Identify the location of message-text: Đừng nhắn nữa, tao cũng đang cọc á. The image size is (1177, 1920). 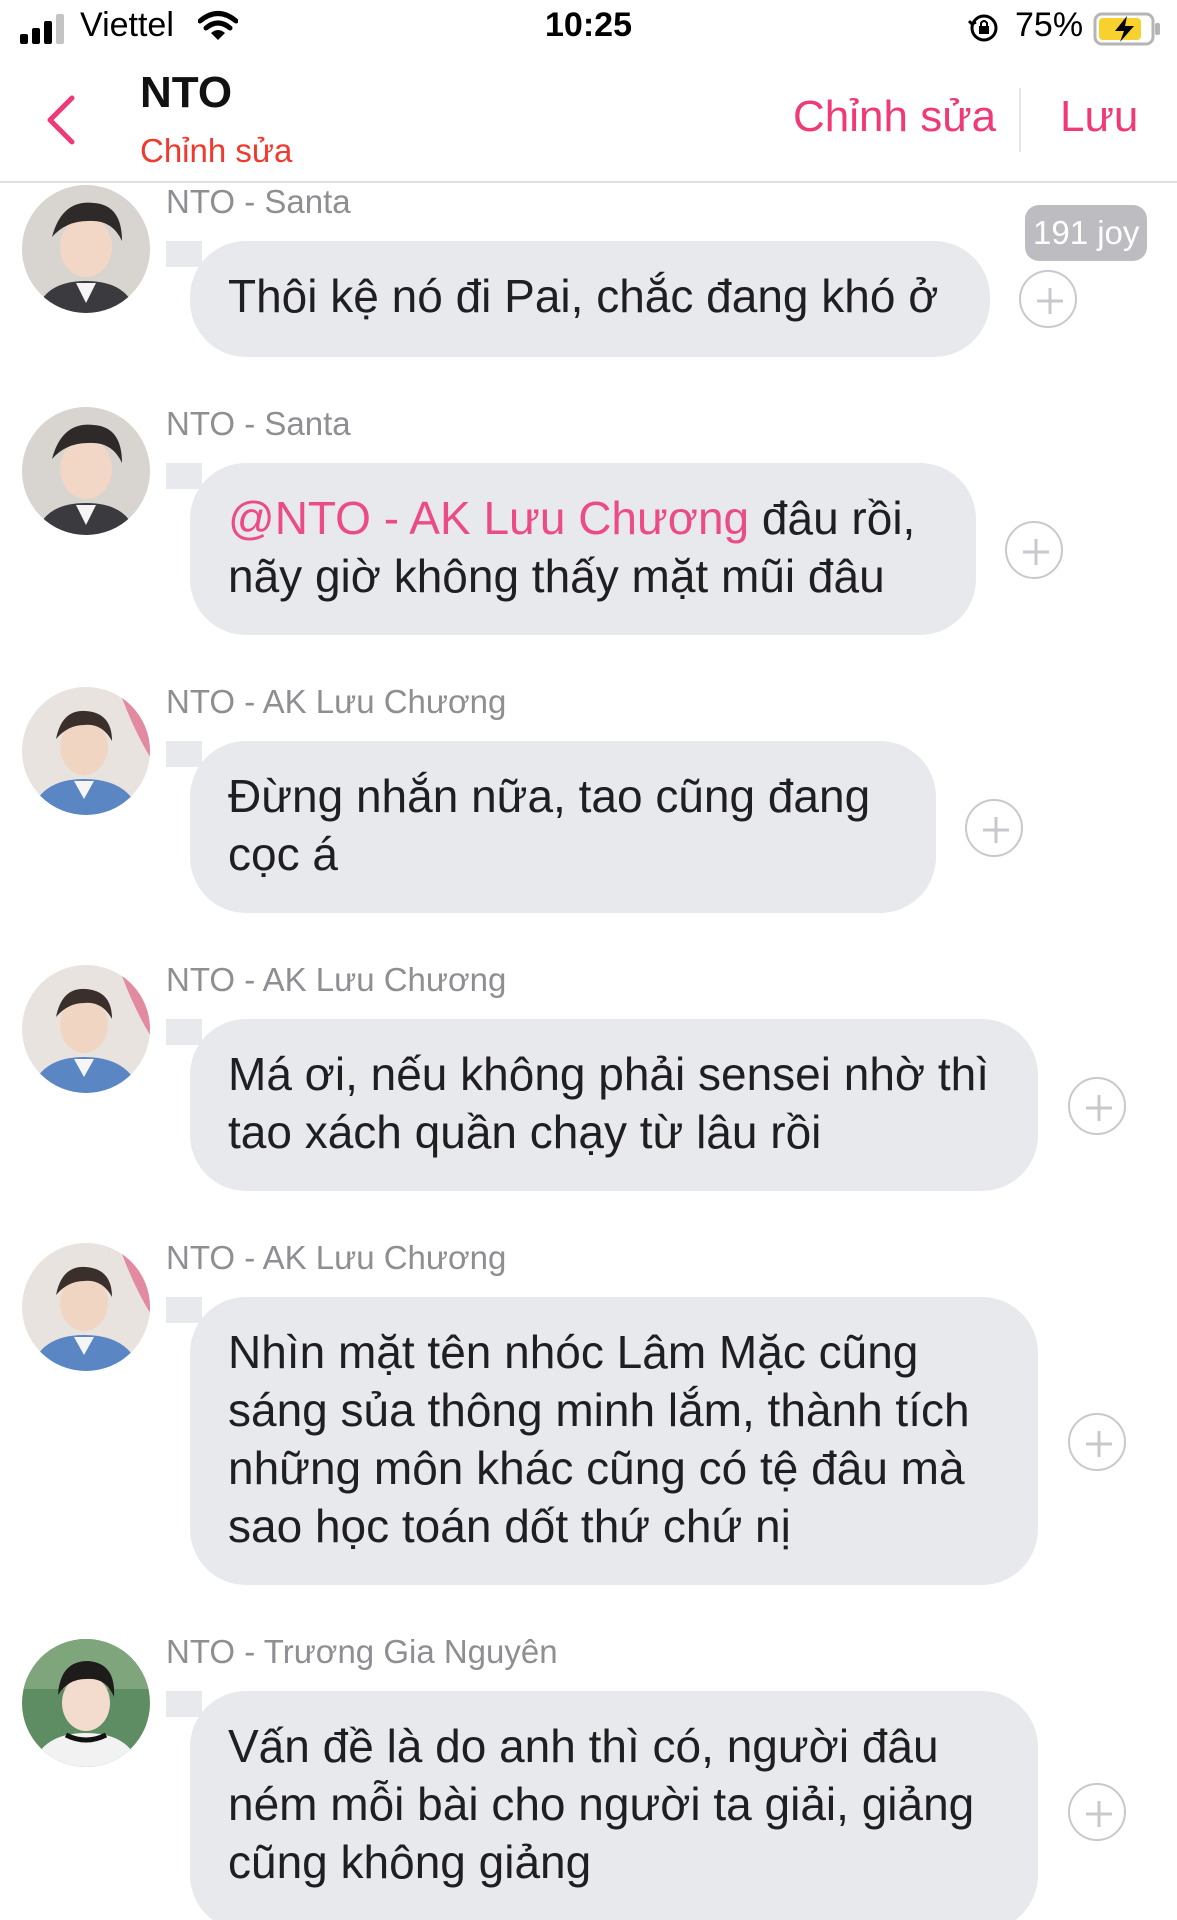
(549, 825).